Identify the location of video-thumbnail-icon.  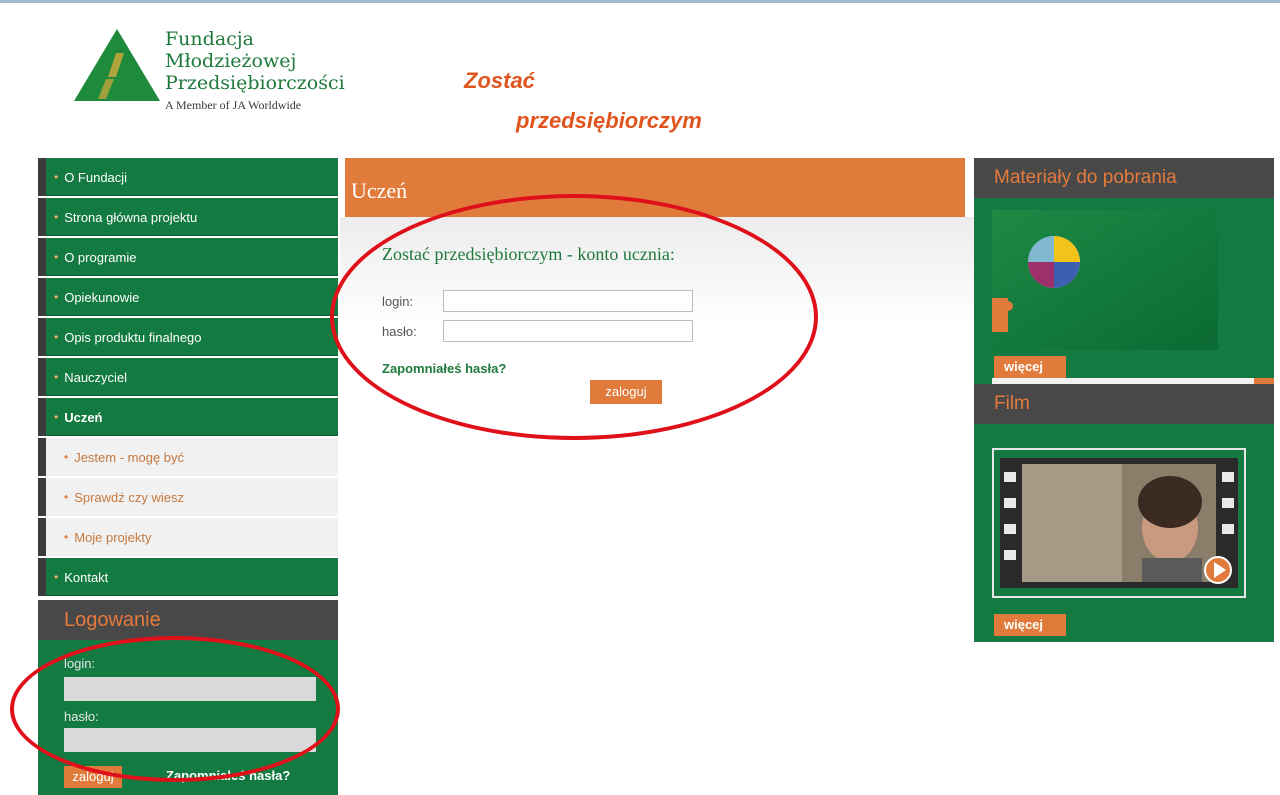
(1119, 523).